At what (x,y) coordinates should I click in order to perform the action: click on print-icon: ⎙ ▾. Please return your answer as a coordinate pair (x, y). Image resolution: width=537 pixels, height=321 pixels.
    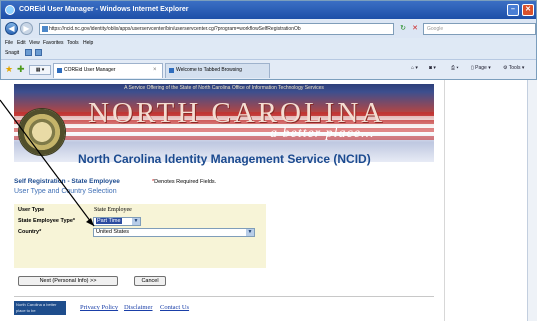
    Looking at the image, I should click on (455, 68).